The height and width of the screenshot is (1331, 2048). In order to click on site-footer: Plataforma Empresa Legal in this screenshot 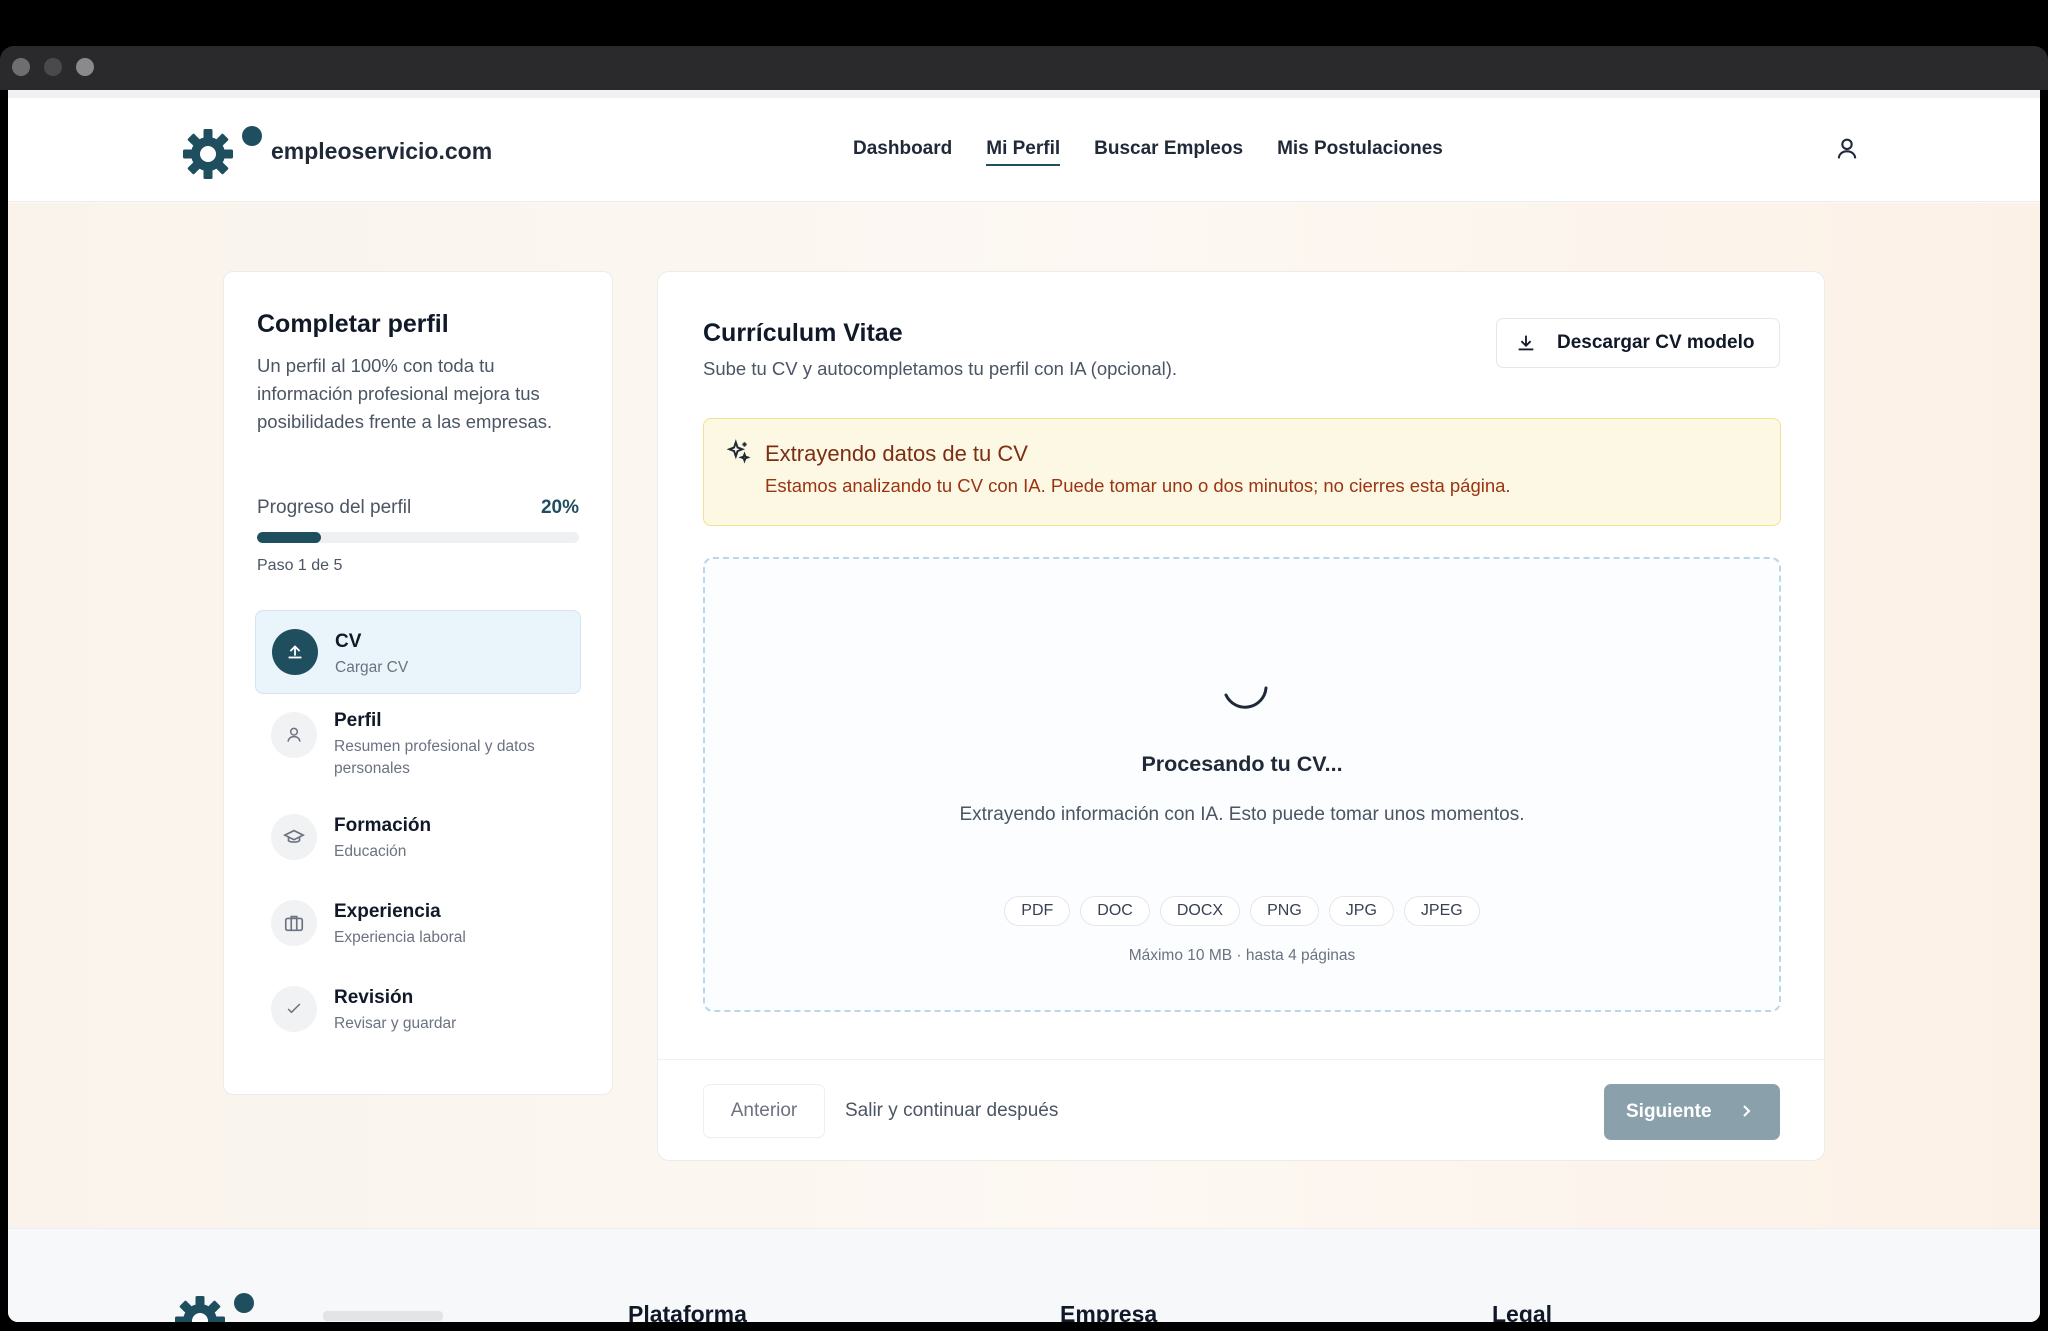, I will do `click(1024, 1275)`.